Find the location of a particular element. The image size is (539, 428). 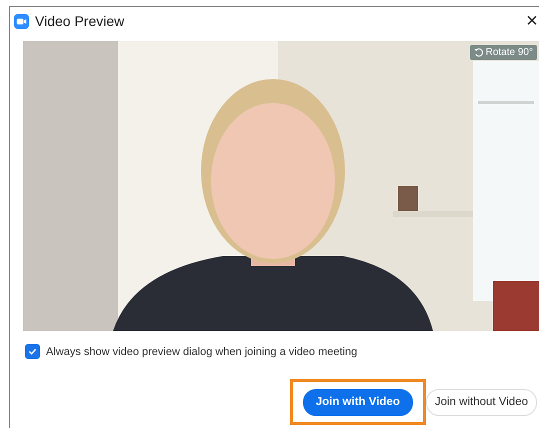

close-button: × is located at coordinates (532, 21).